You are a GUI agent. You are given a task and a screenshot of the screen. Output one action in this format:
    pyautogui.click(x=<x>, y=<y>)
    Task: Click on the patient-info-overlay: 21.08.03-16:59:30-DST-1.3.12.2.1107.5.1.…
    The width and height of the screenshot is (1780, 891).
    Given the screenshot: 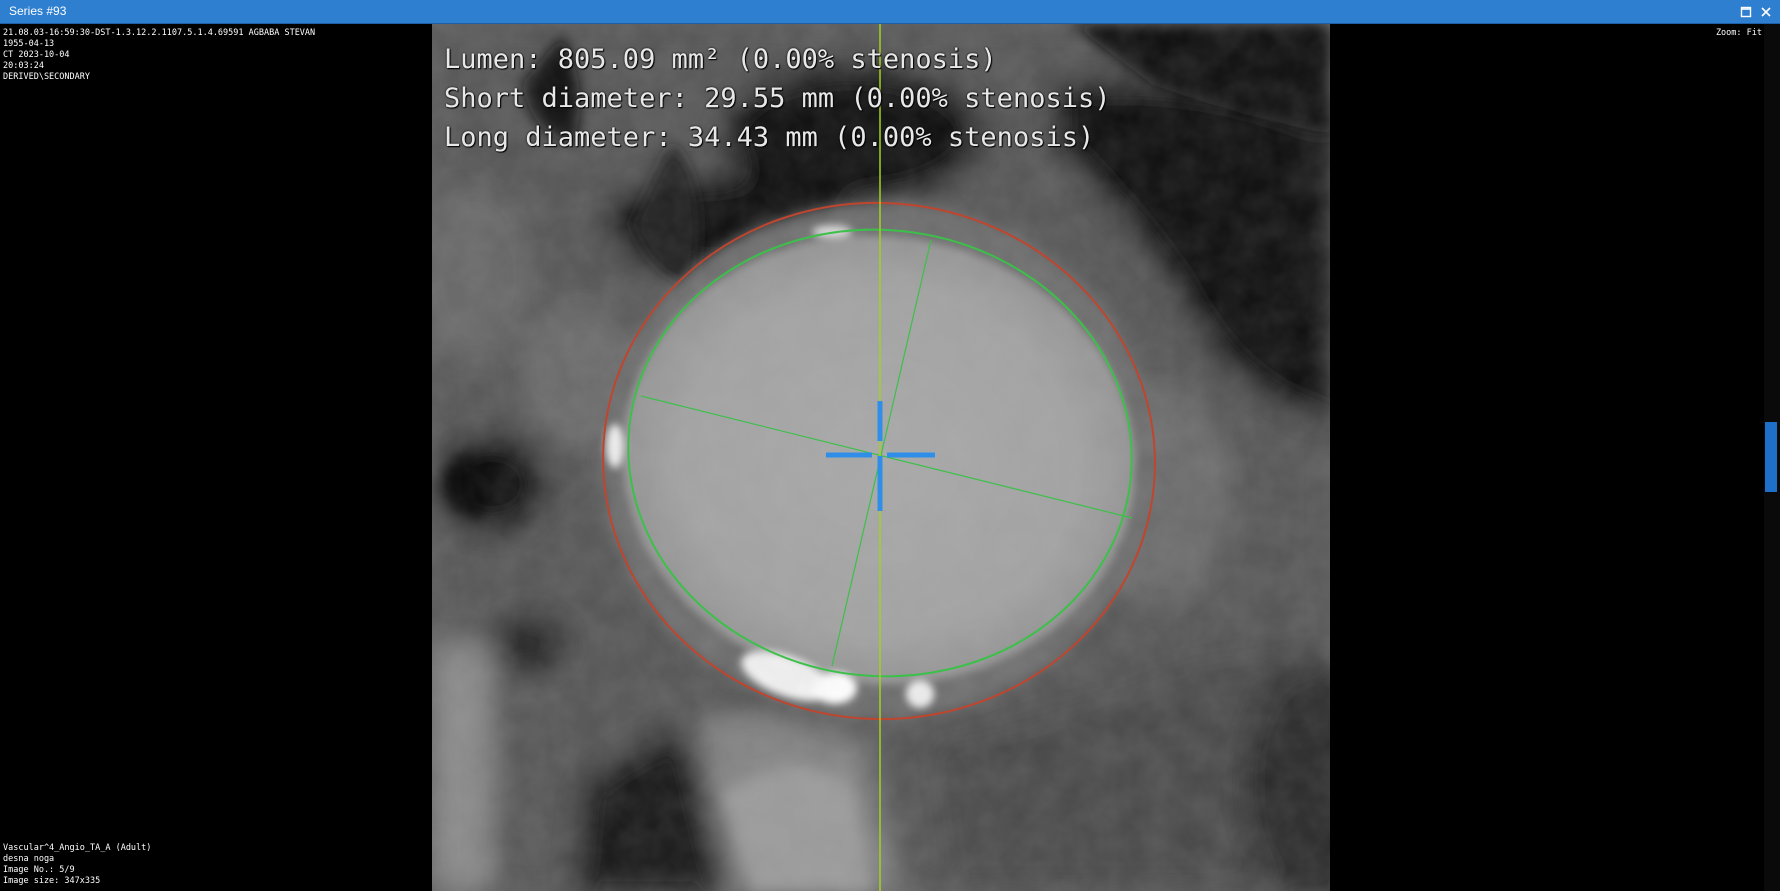 What is the action you would take?
    pyautogui.click(x=159, y=55)
    